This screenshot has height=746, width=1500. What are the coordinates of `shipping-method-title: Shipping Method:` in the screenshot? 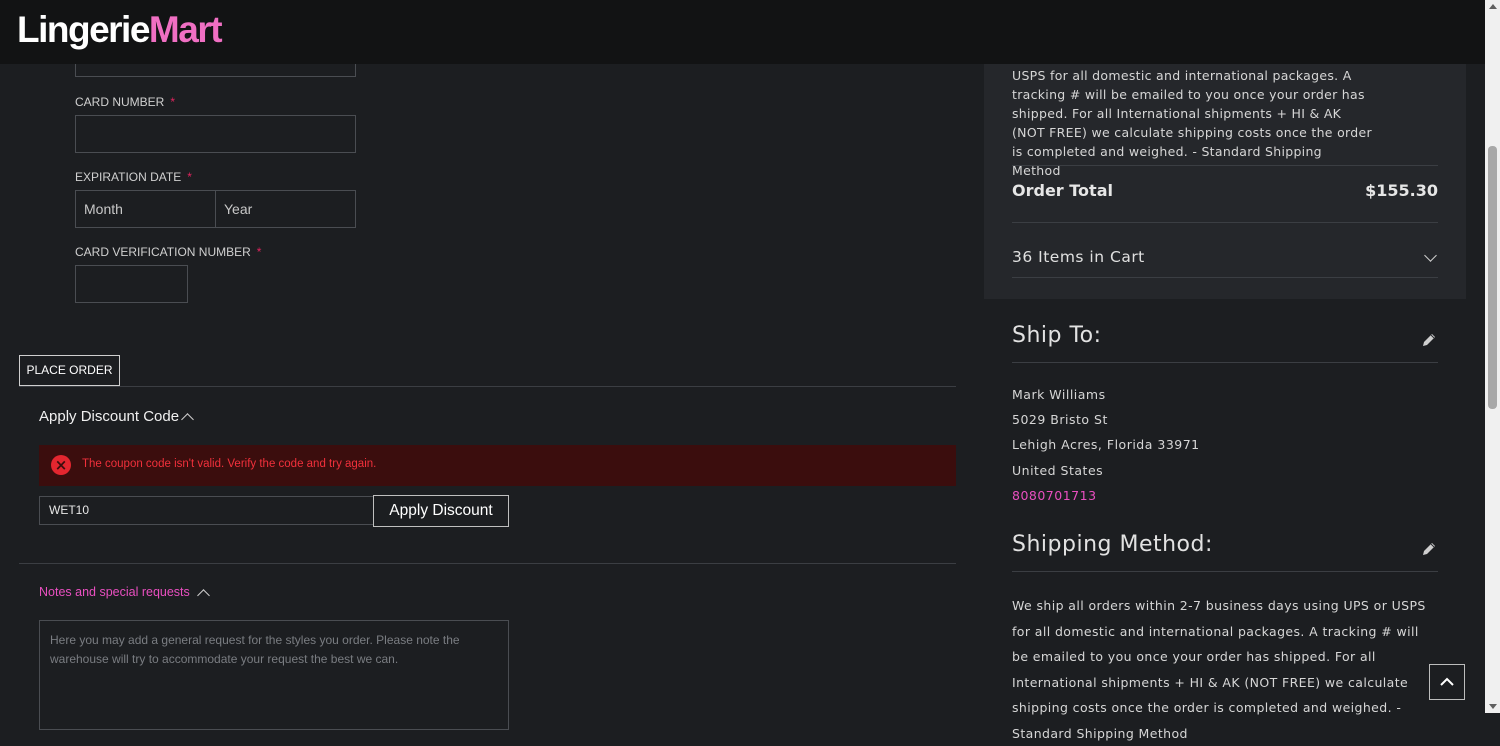 It's located at (1112, 544).